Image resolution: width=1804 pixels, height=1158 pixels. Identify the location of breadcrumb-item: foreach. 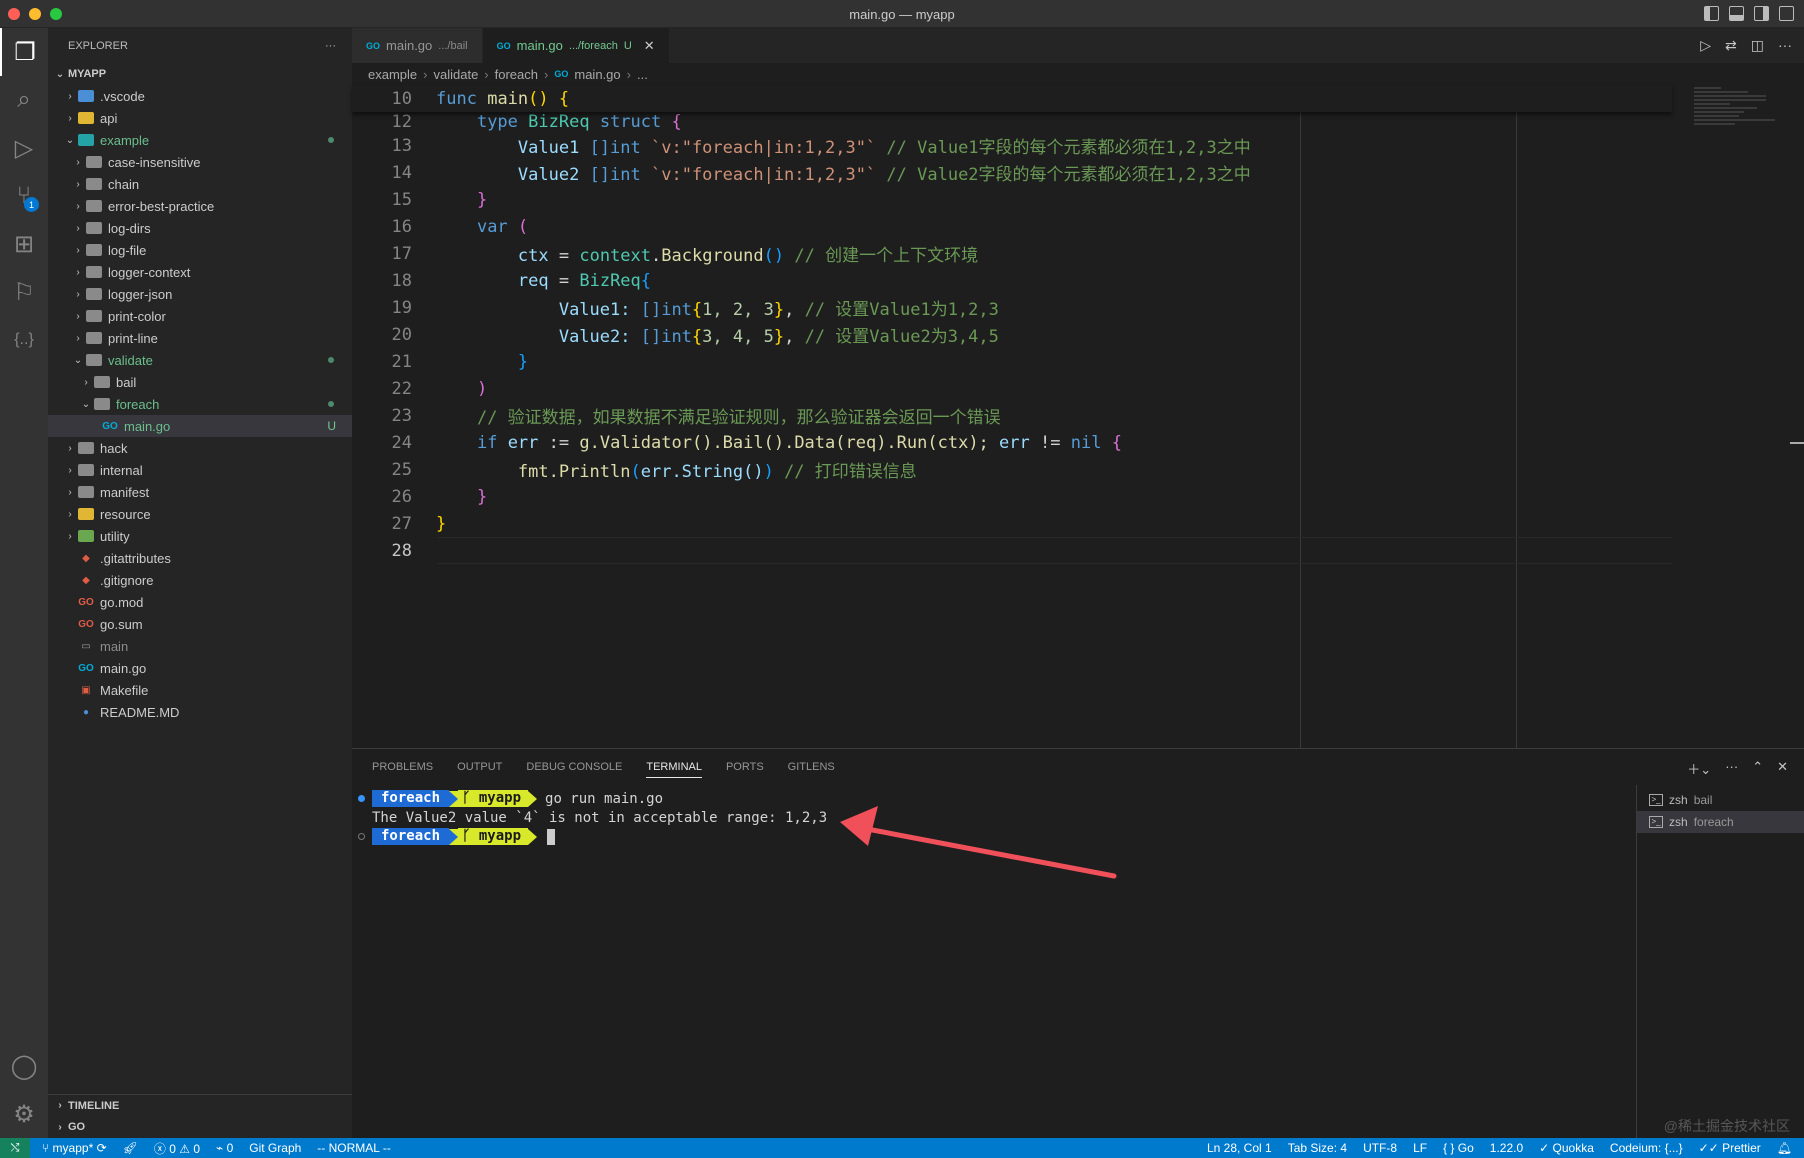
(516, 74).